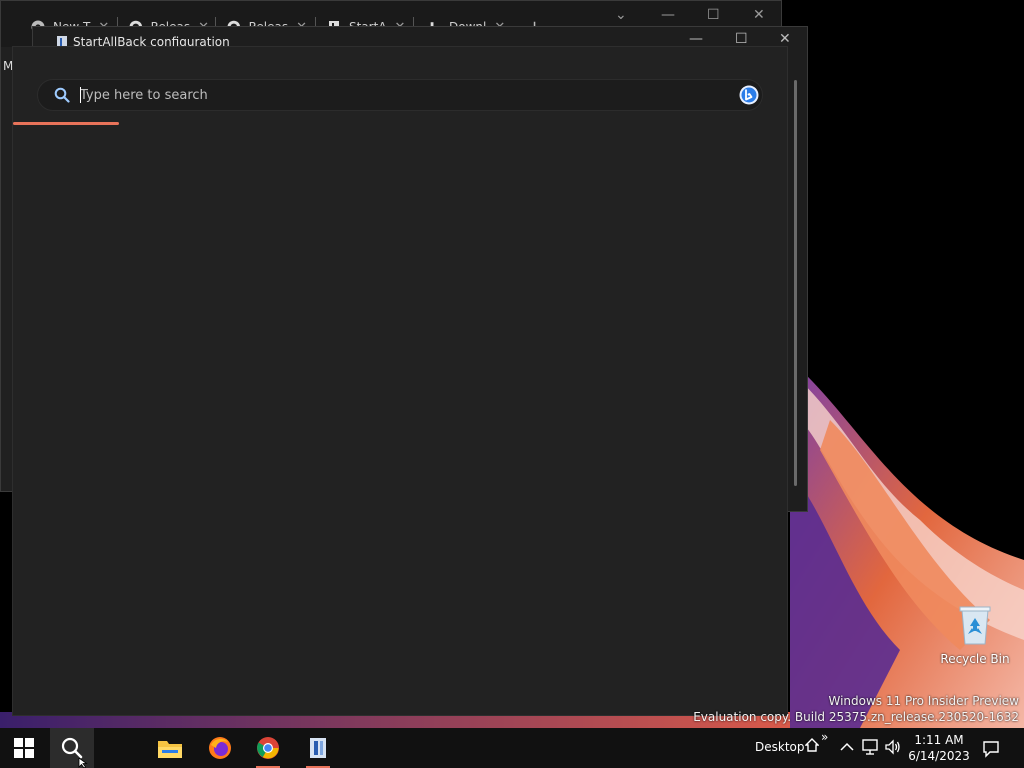 This screenshot has height=768, width=1024. I want to click on text-caret, so click(80, 95).